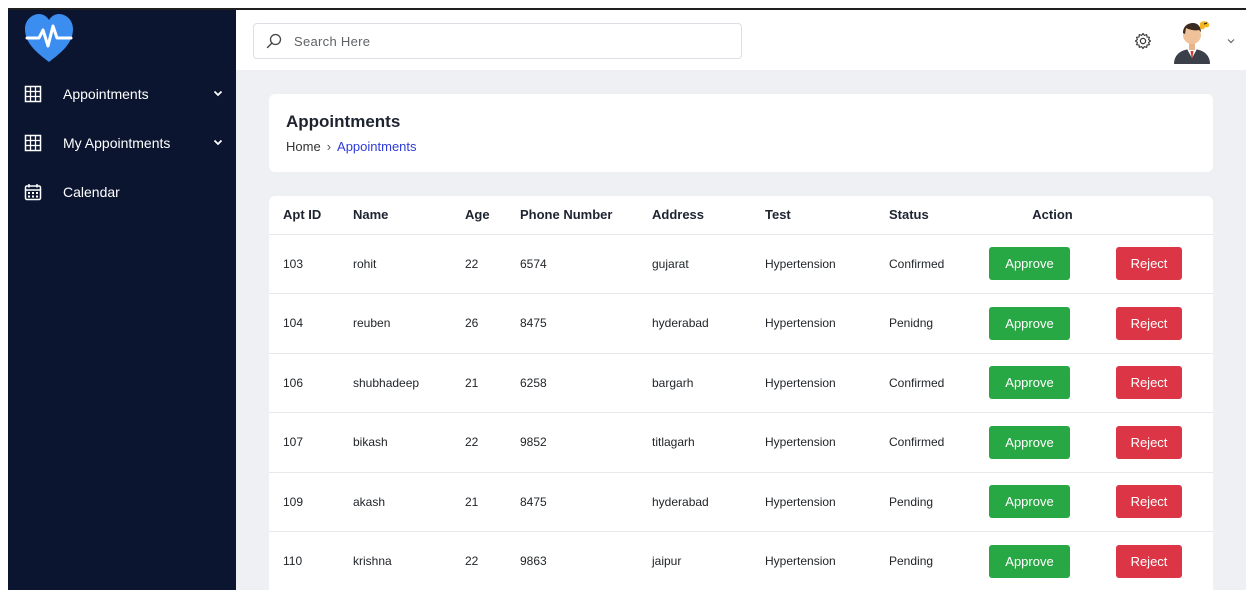 This screenshot has height=590, width=1246. I want to click on top-header, so click(741, 40).